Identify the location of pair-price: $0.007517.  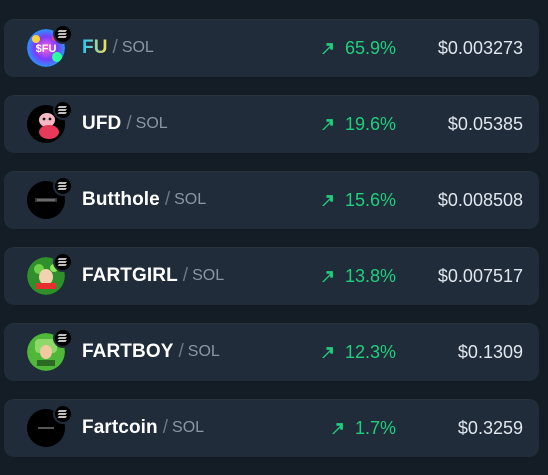
(480, 275).